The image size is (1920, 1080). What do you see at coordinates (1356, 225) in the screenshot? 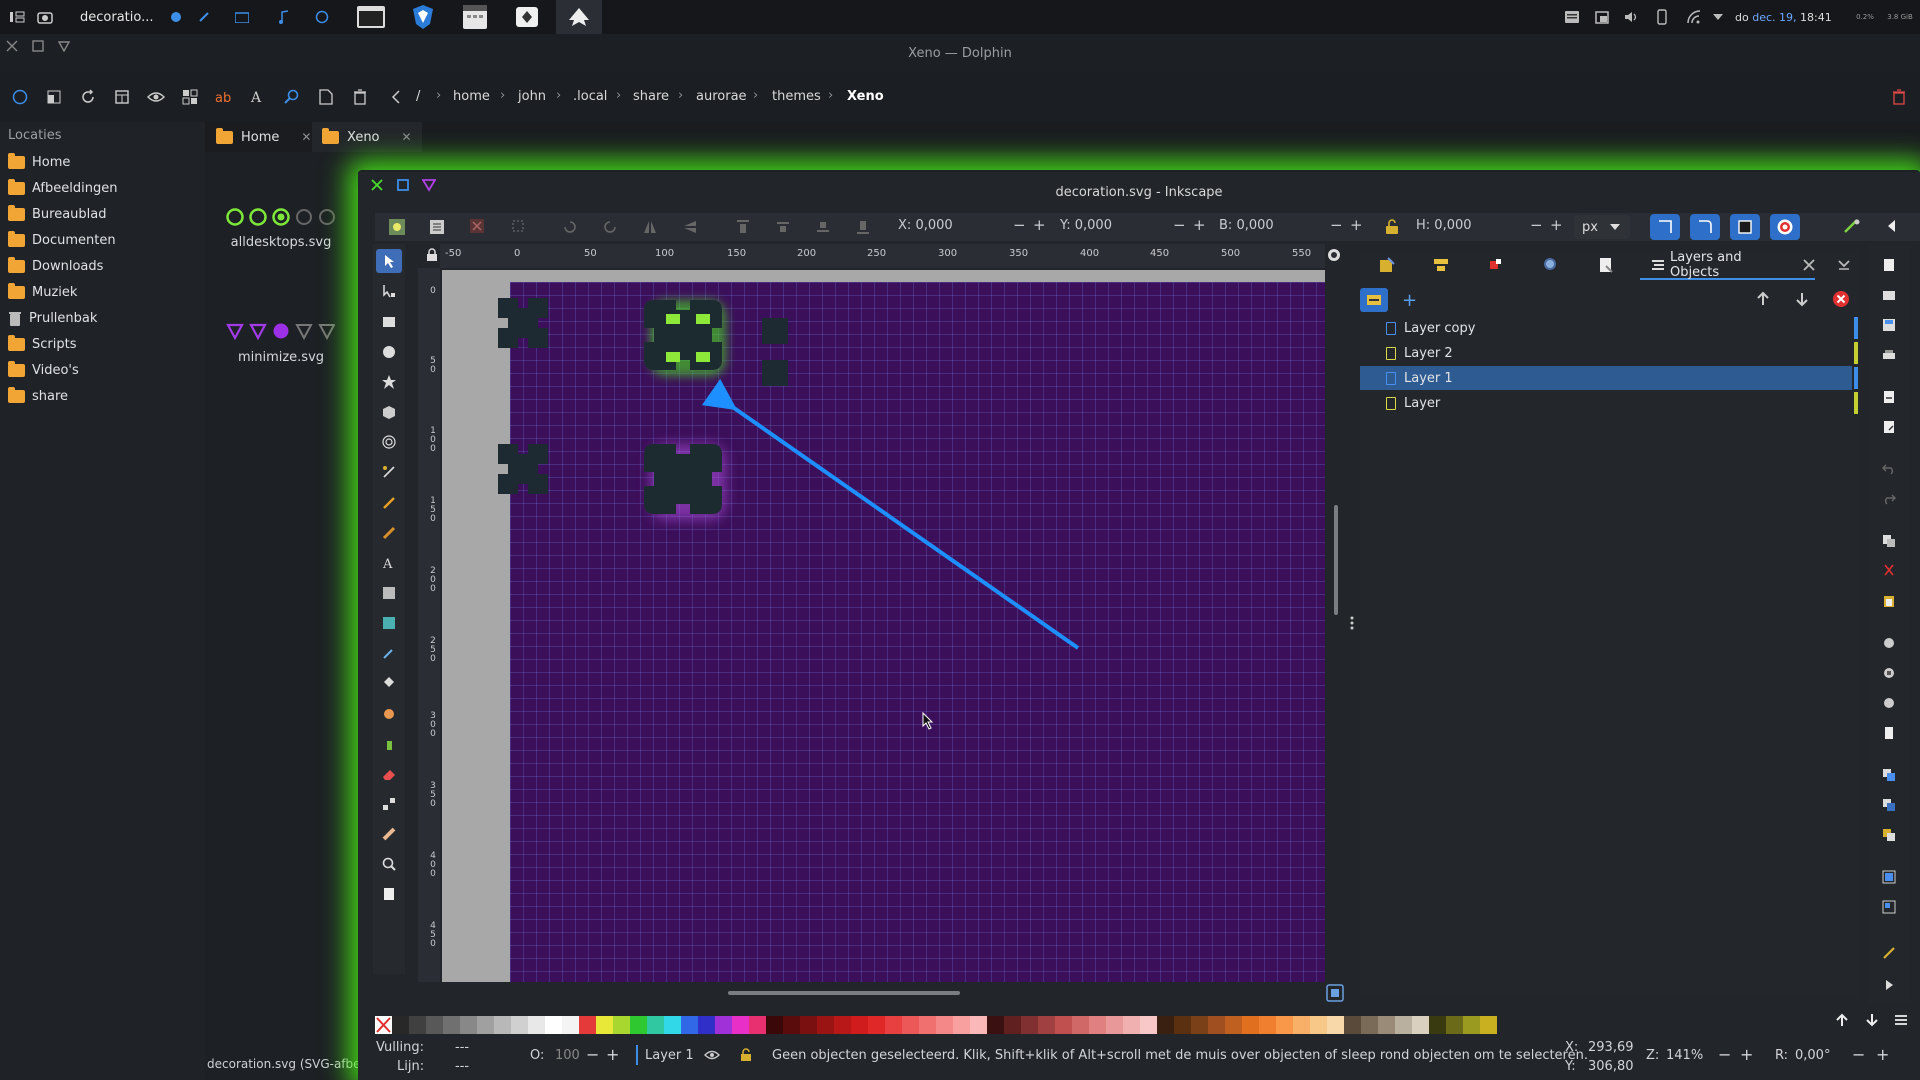
I see `width-increment-button: +` at bounding box center [1356, 225].